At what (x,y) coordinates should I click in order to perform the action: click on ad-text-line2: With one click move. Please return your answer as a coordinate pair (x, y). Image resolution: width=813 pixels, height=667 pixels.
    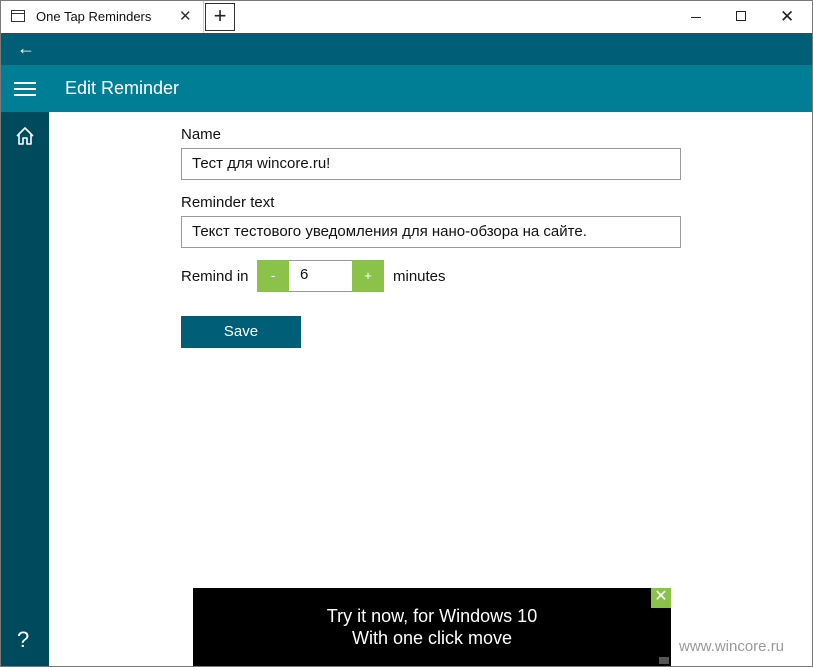
    Looking at the image, I should click on (432, 638).